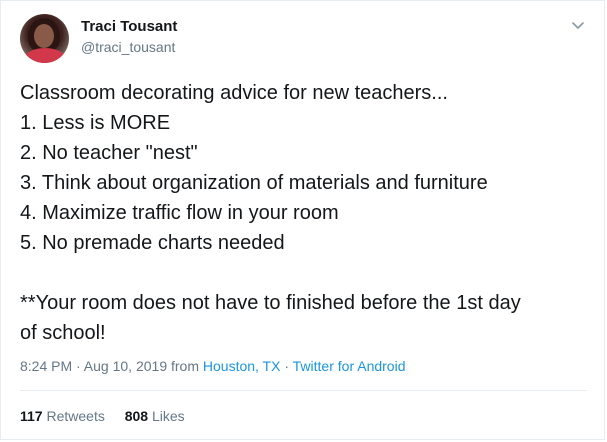  Describe the element at coordinates (75, 416) in the screenshot. I see `retweets-label: Retweets` at that location.